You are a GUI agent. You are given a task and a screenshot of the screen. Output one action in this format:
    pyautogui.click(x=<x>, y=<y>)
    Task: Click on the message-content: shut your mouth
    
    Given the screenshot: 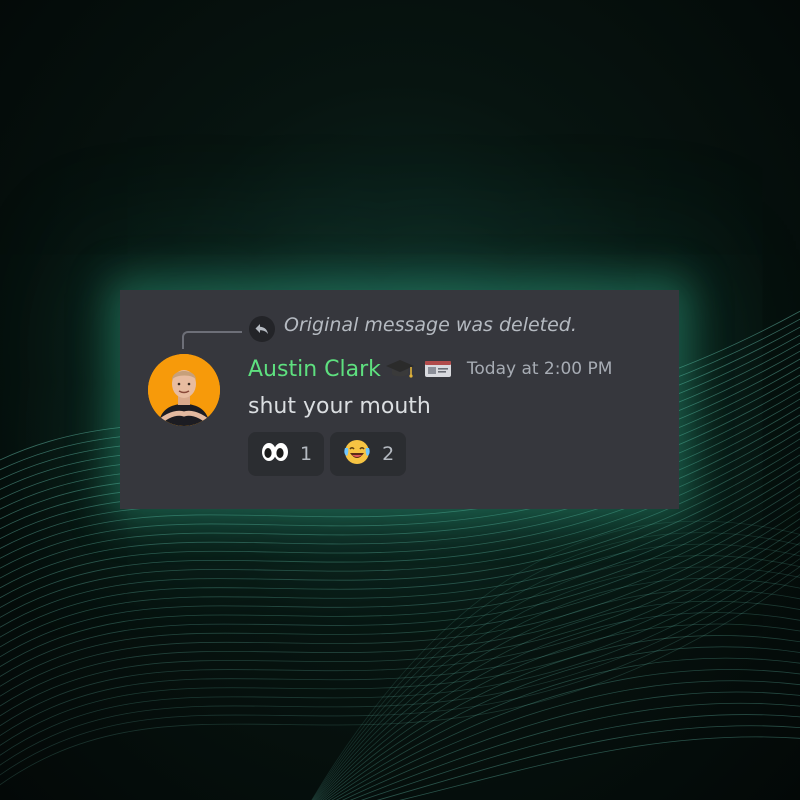 What is the action you would take?
    pyautogui.click(x=339, y=406)
    